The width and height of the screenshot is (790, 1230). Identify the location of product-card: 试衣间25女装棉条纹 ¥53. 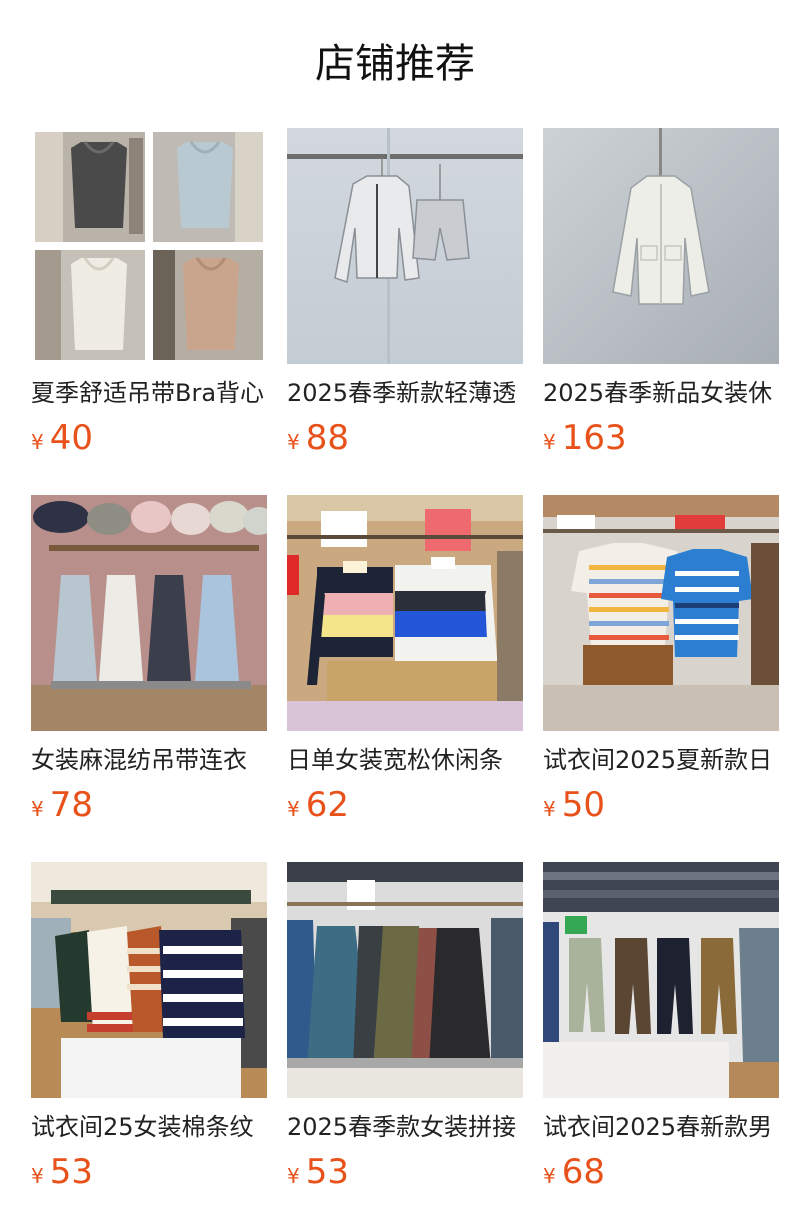
(149, 1045).